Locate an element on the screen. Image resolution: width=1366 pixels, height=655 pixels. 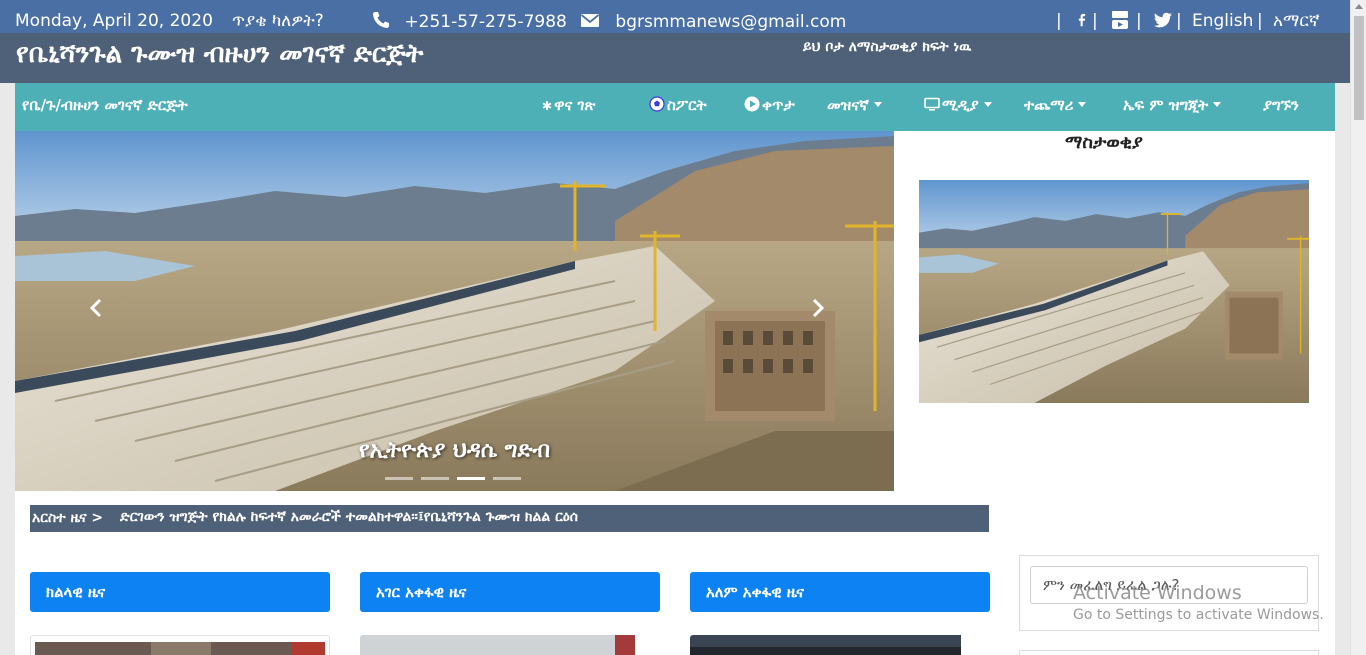
phone-icon is located at coordinates (381, 20).